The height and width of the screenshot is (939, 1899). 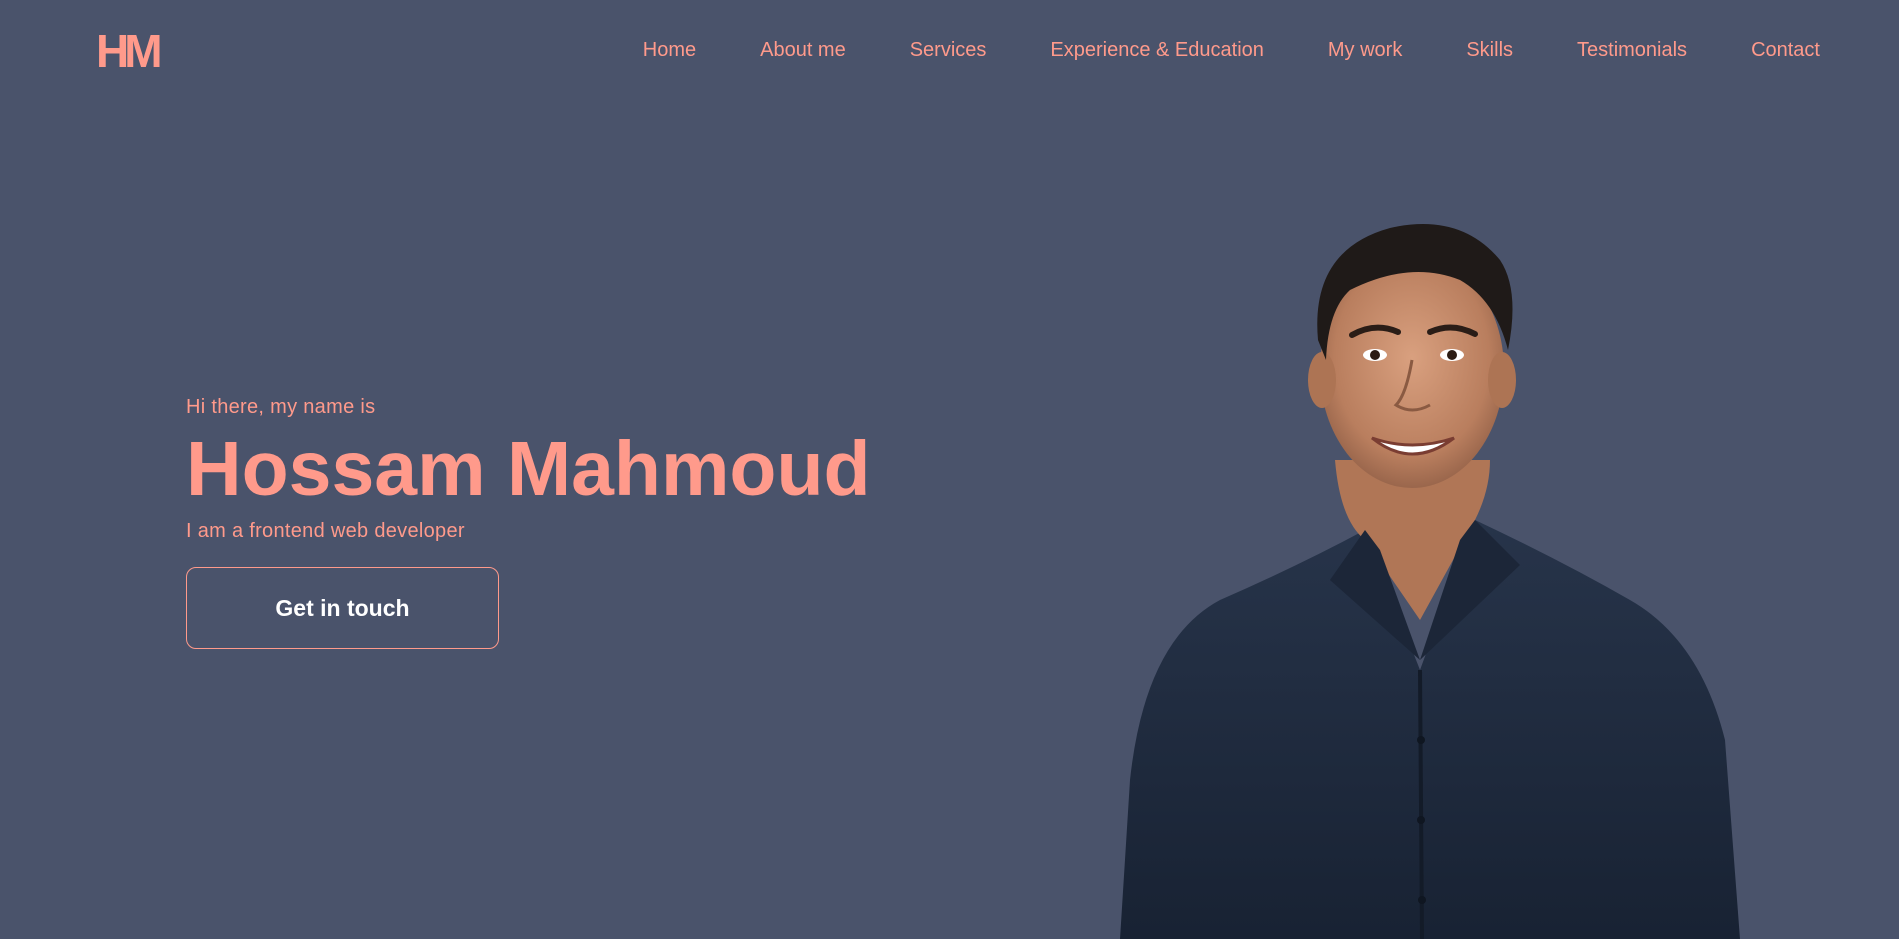 I want to click on nav-link-services: Services, so click(x=948, y=50).